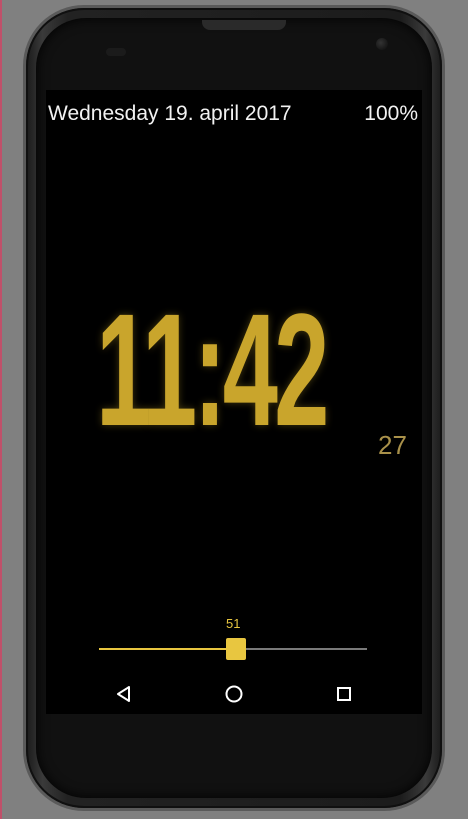  Describe the element at coordinates (382, 44) in the screenshot. I see `front-camera` at that location.